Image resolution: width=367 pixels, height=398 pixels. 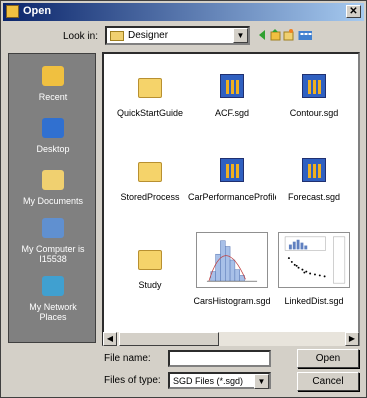 I want to click on file-name-input, so click(x=219, y=358).